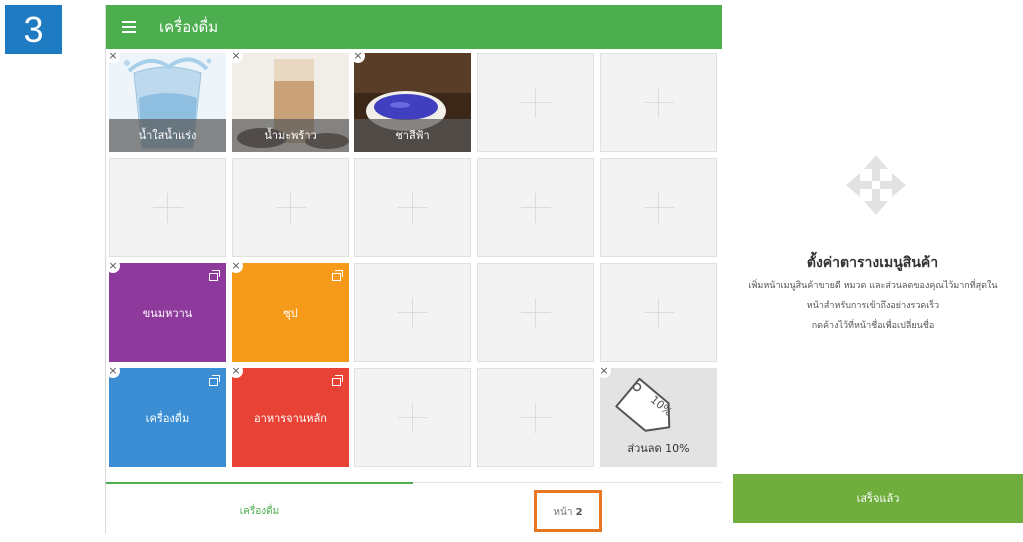 The width and height of the screenshot is (1023, 542). I want to click on category-tile-dessert: × ขนมหวาน, so click(166, 310).